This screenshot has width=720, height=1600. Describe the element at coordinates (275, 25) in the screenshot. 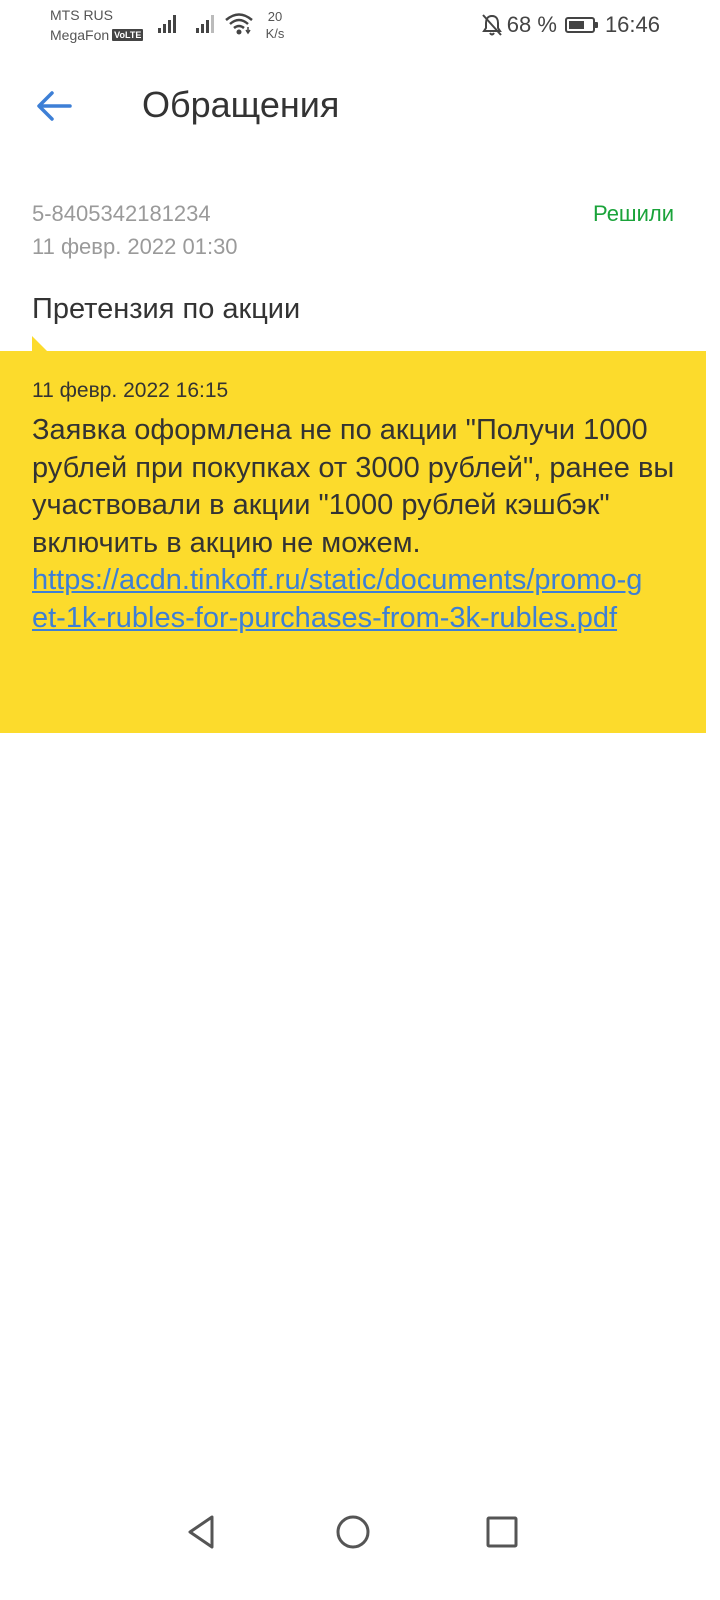

I see `network-speed: 20 K/s` at that location.